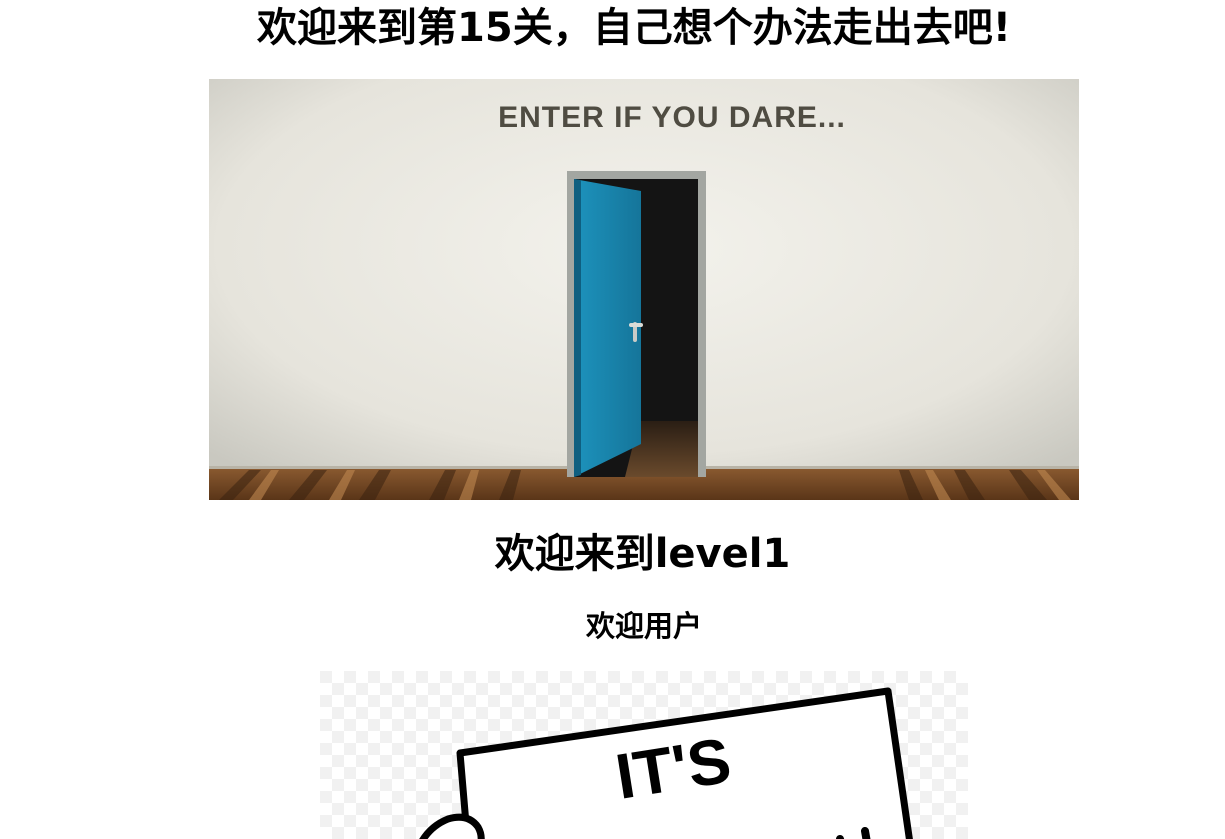  I want to click on its-meme-image: IT'S, so click(644, 755).